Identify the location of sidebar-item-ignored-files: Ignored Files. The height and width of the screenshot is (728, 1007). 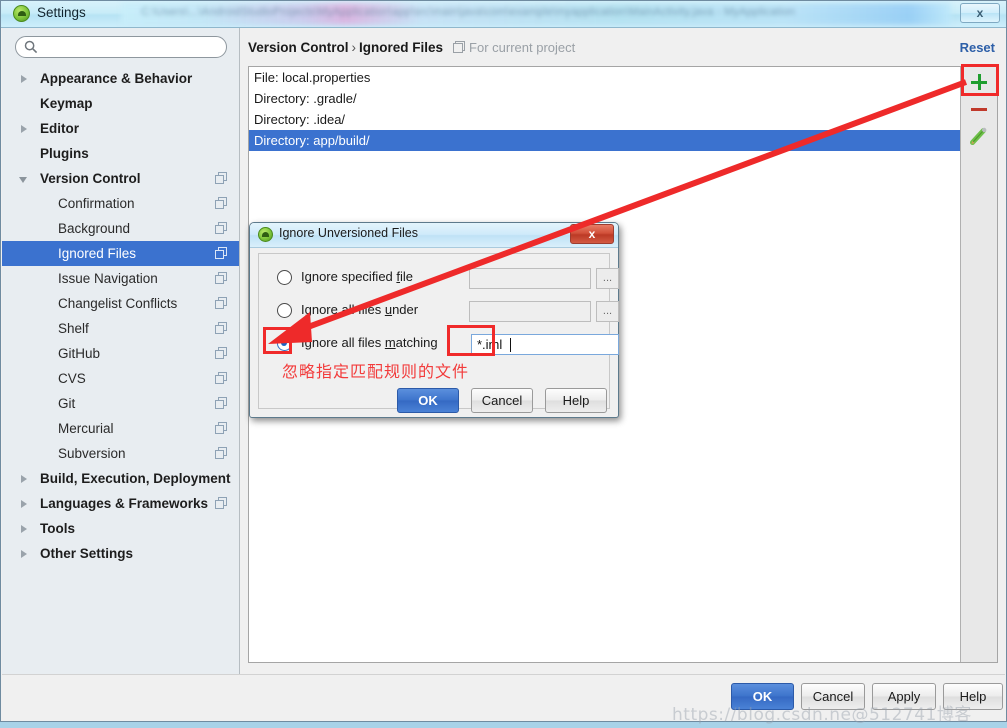
(120, 253).